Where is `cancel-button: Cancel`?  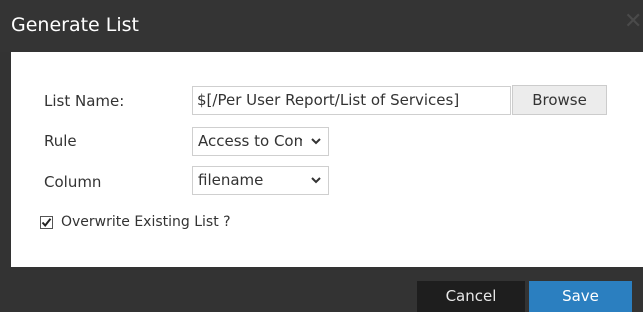 cancel-button: Cancel is located at coordinates (471, 296).